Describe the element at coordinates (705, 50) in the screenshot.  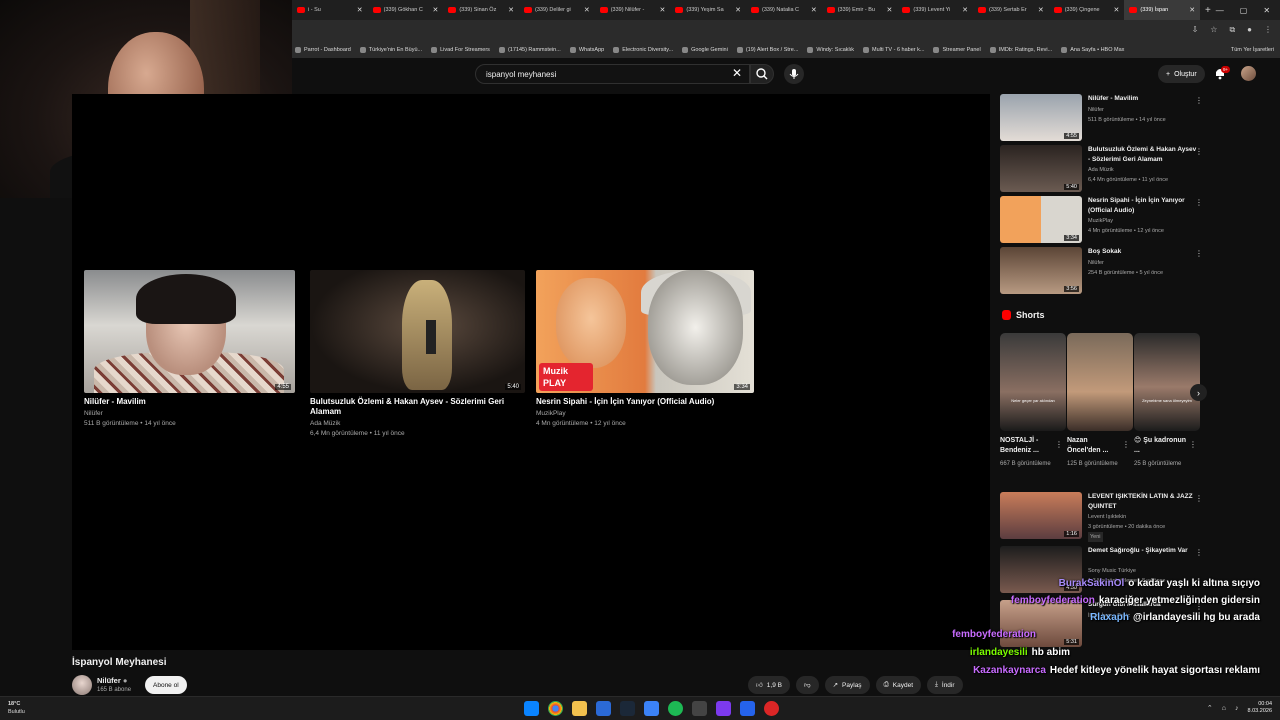
I see `bookmark-item: Google Gemini` at that location.